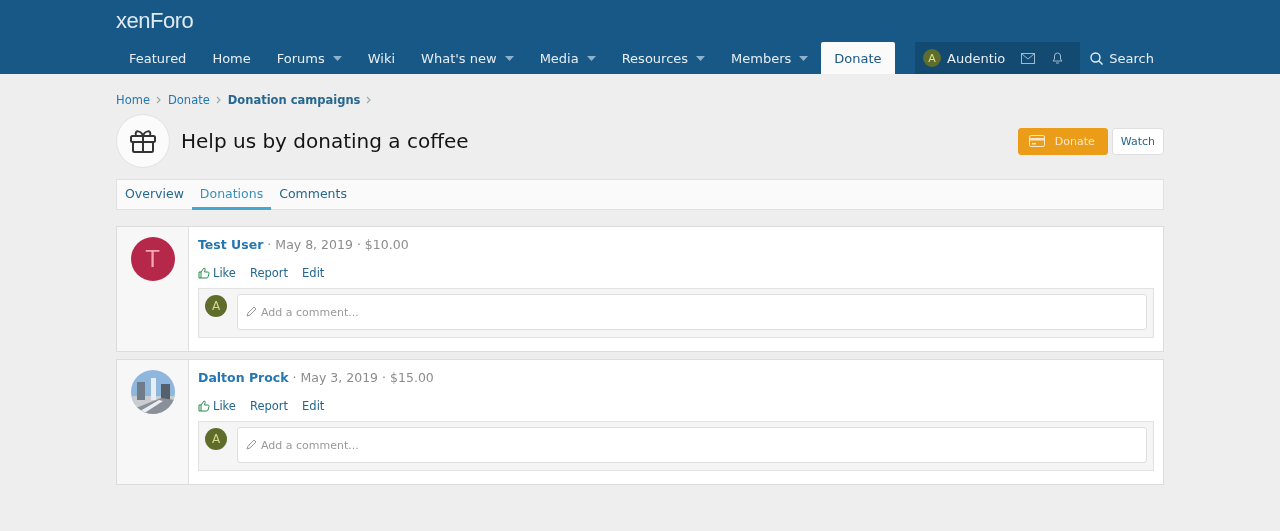  I want to click on donation-date: May 8, 2019, so click(314, 244).